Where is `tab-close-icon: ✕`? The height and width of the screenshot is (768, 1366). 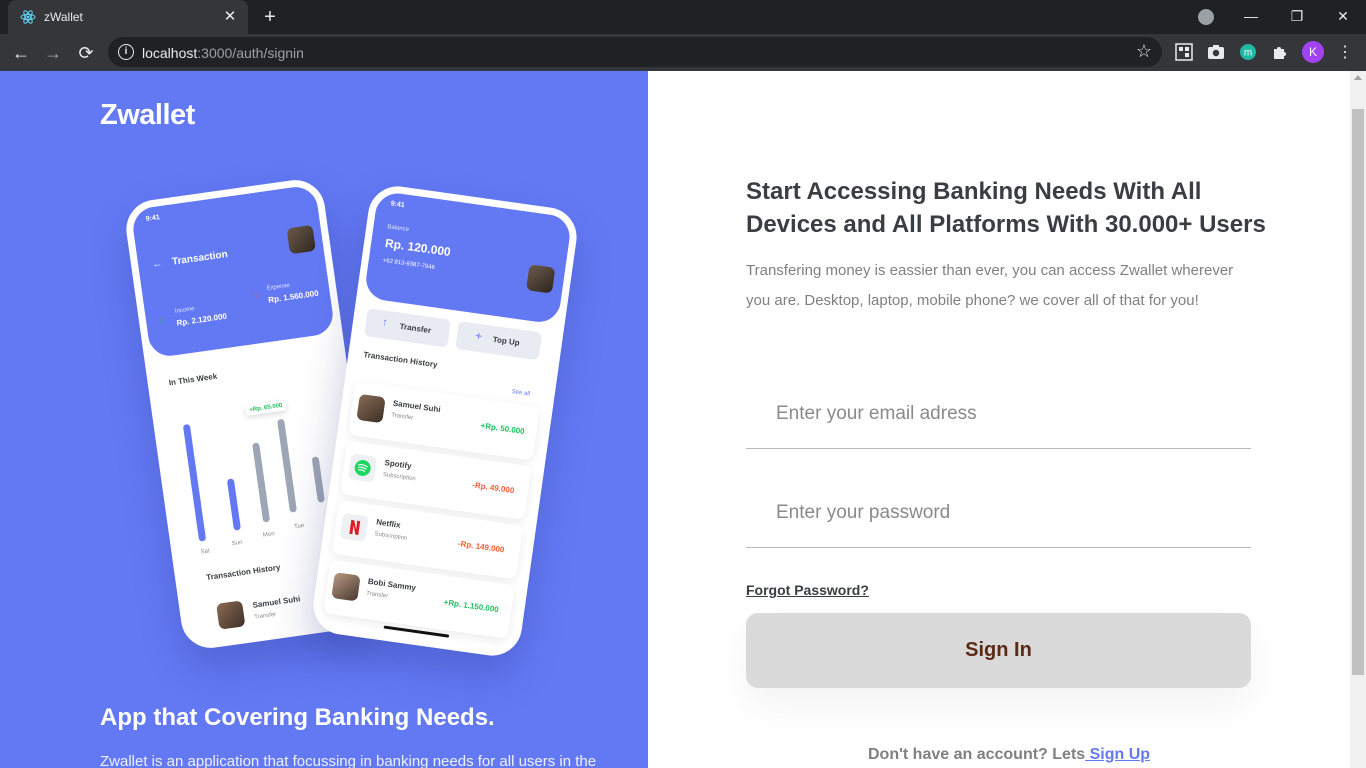
tab-close-icon: ✕ is located at coordinates (230, 17).